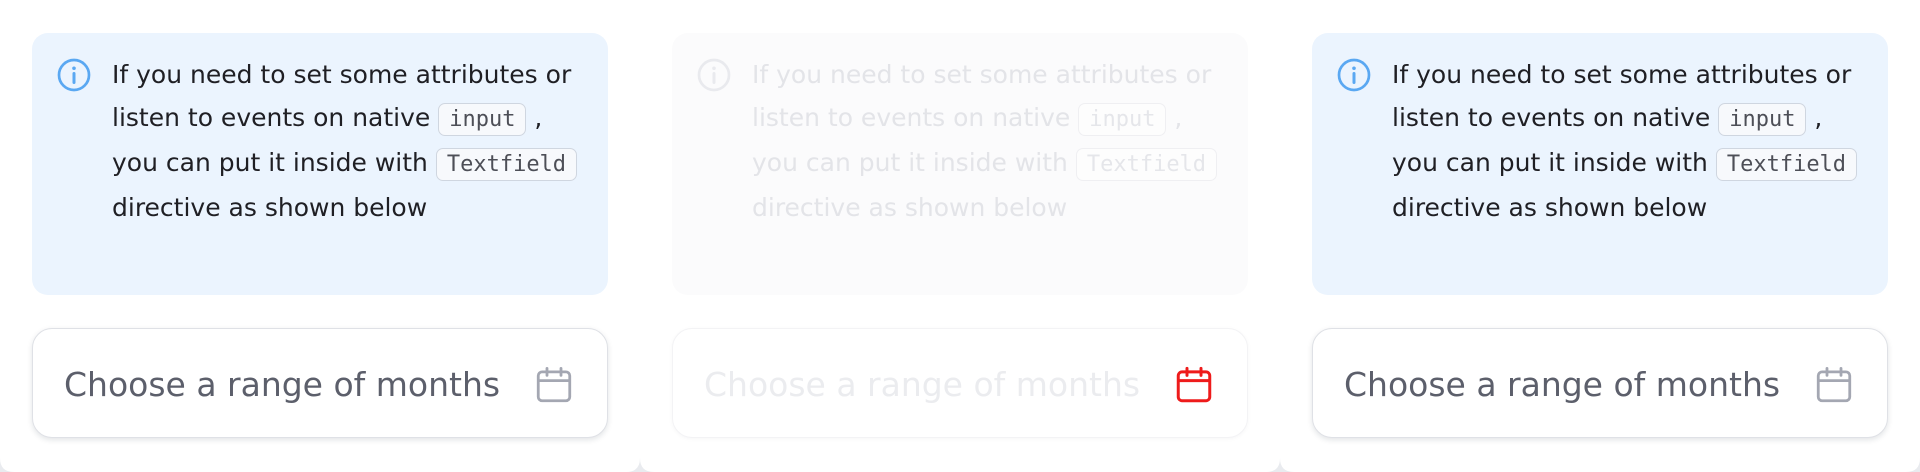  I want to click on month-range-input-disabled: Choose a range of months, so click(960, 383).